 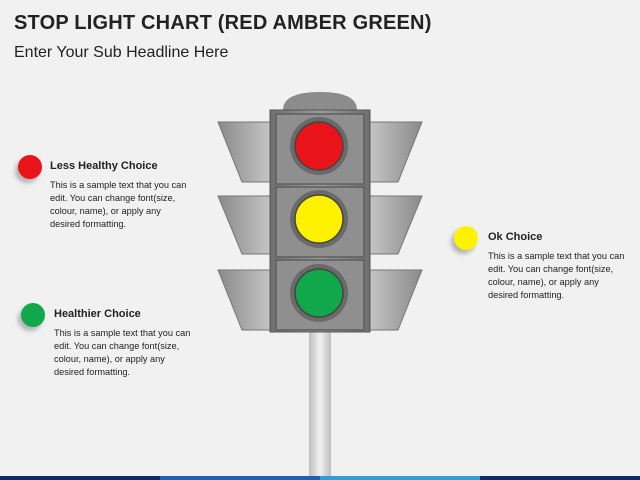 What do you see at coordinates (320, 101) in the screenshot?
I see `top-cap` at bounding box center [320, 101].